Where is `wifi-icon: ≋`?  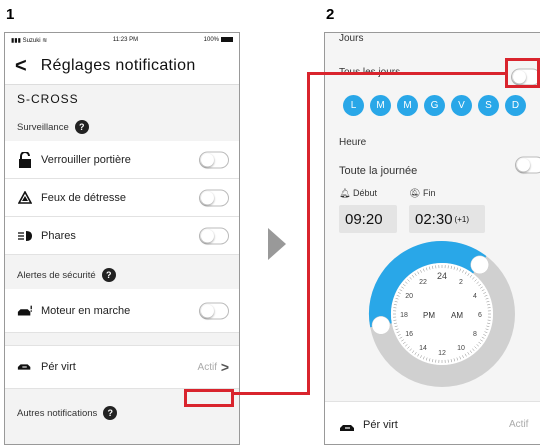
wifi-icon: ≋ is located at coordinates (45, 40).